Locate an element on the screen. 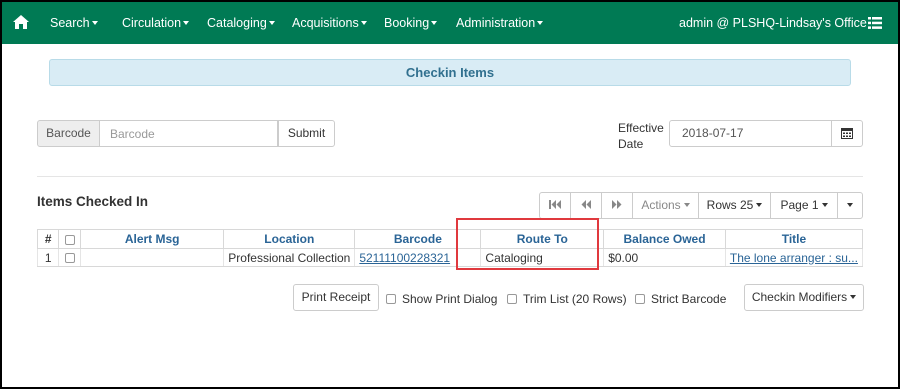 The height and width of the screenshot is (389, 900). strict-barcode-checkbox: Strict Barcode is located at coordinates (680, 299).